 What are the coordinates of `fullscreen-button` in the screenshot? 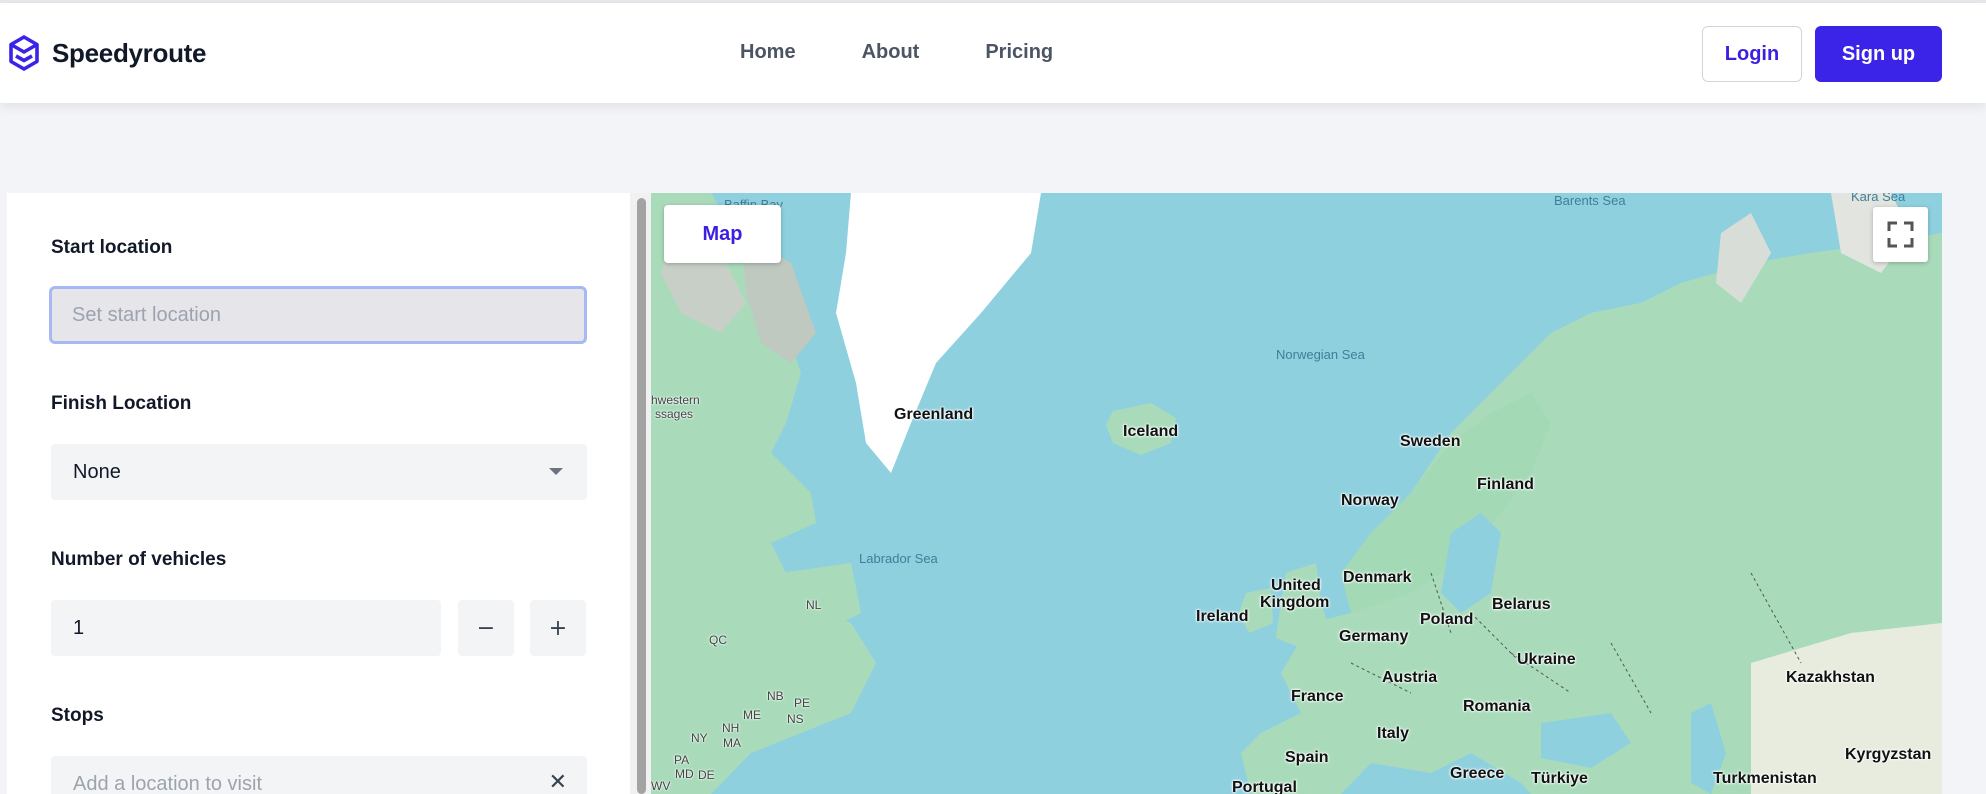 It's located at (1900, 234).